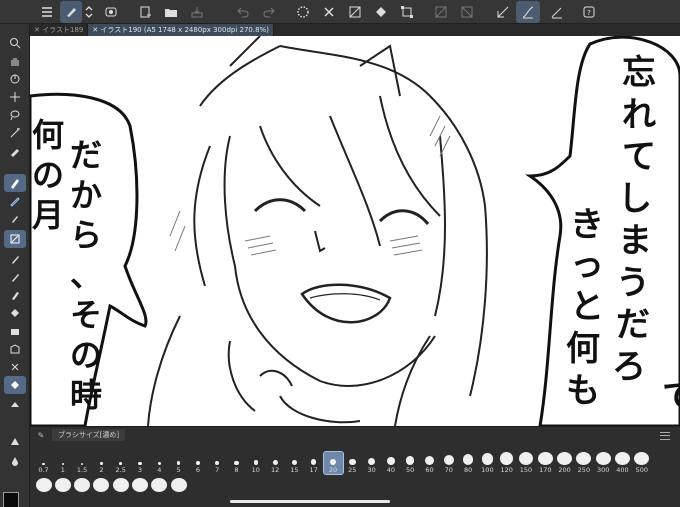 Image resolution: width=680 pixels, height=507 pixels. I want to click on brush-size-label: 70, so click(448, 470).